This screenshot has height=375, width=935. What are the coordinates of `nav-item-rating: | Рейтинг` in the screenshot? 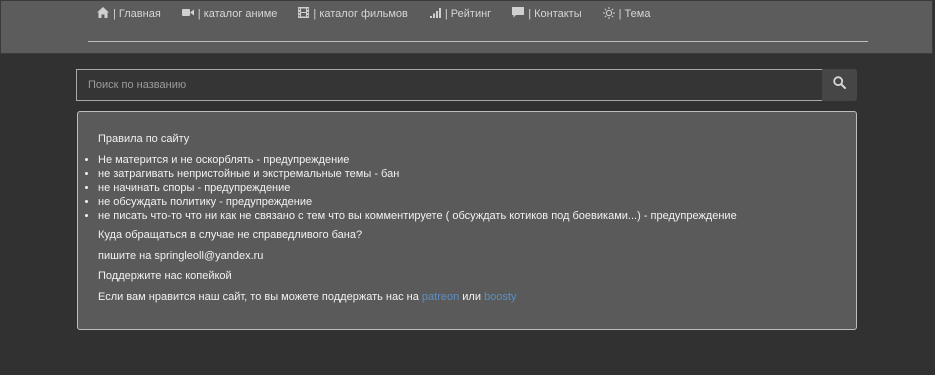 It's located at (460, 14).